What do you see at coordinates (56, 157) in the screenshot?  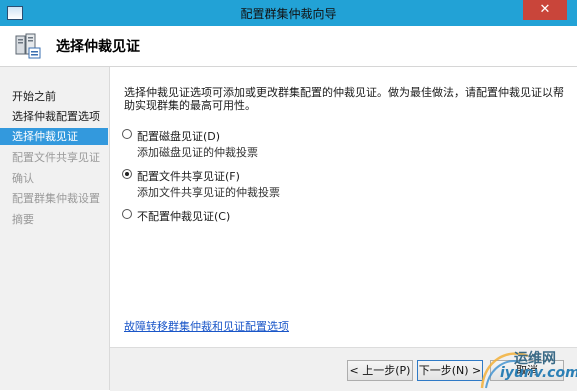 I see `step-configure-file-share-witness: 配置文件共享见证` at bounding box center [56, 157].